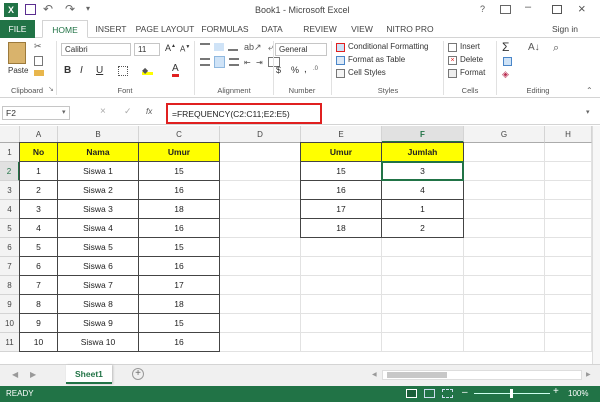 The image size is (600, 402). I want to click on column-header-e: E, so click(341, 134).